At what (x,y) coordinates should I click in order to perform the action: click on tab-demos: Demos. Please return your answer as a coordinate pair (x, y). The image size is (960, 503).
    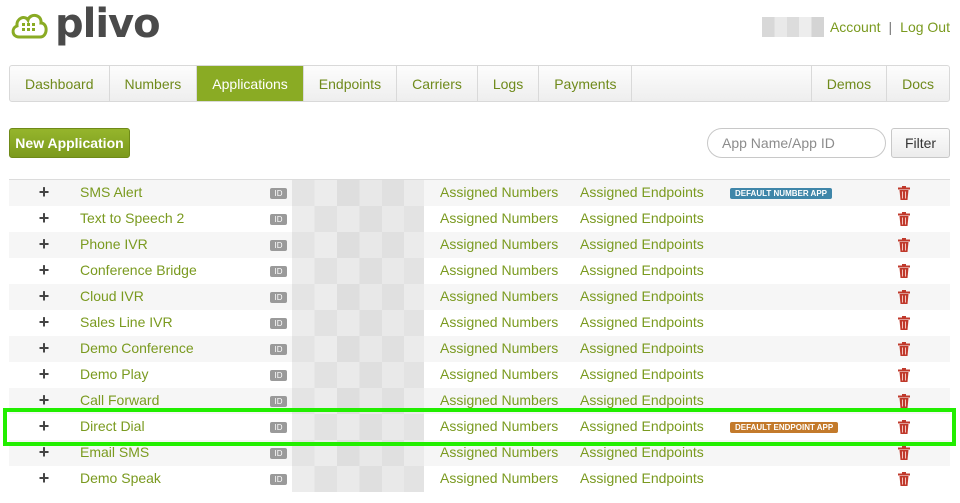
    Looking at the image, I should click on (848, 83).